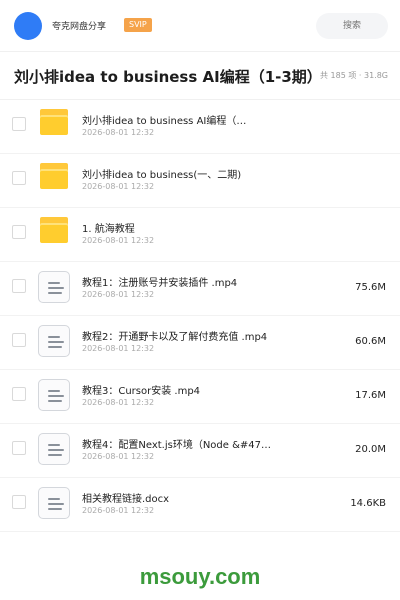  What do you see at coordinates (352, 26) in the screenshot?
I see `search-input` at bounding box center [352, 26].